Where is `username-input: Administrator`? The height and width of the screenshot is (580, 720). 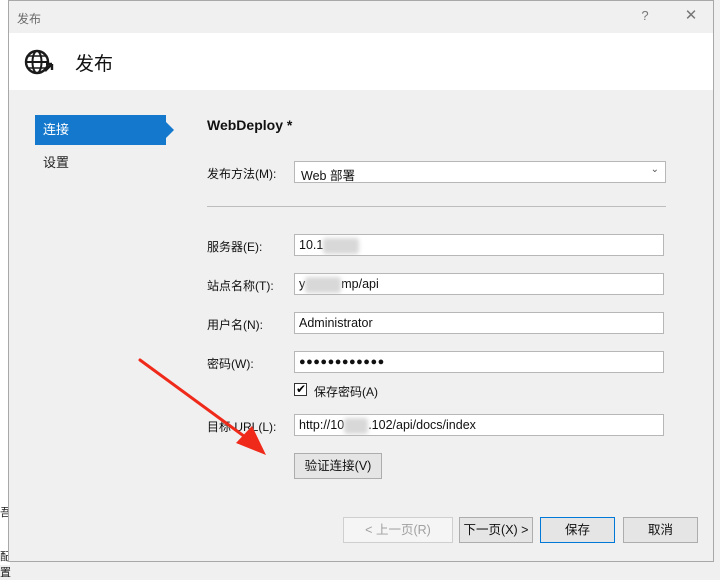 username-input: Administrator is located at coordinates (479, 323).